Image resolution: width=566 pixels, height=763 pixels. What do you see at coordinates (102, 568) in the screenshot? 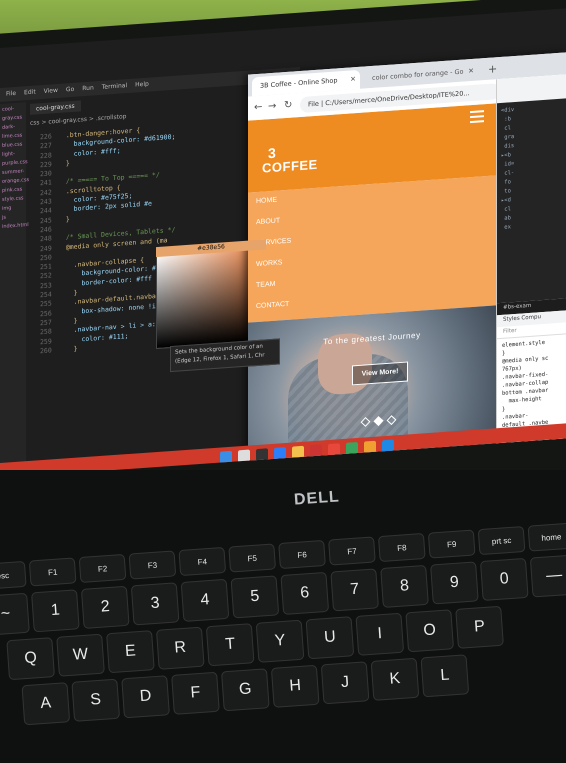
I see `key-f2: F2` at bounding box center [102, 568].